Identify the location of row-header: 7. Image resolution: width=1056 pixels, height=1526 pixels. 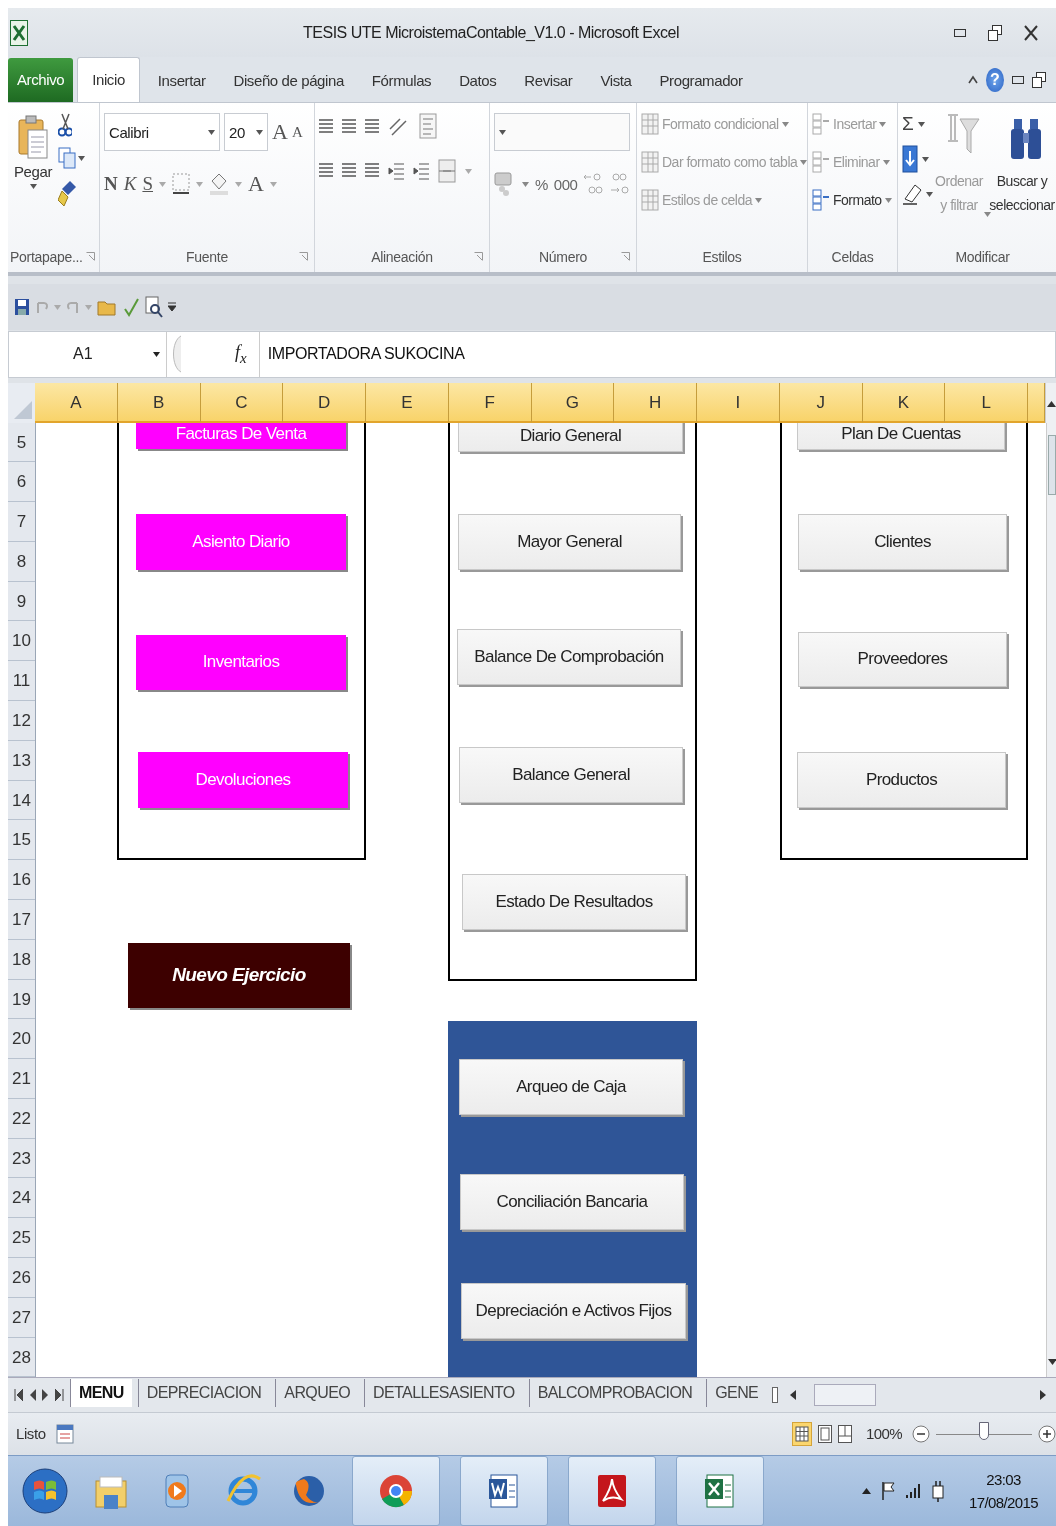
(21, 522).